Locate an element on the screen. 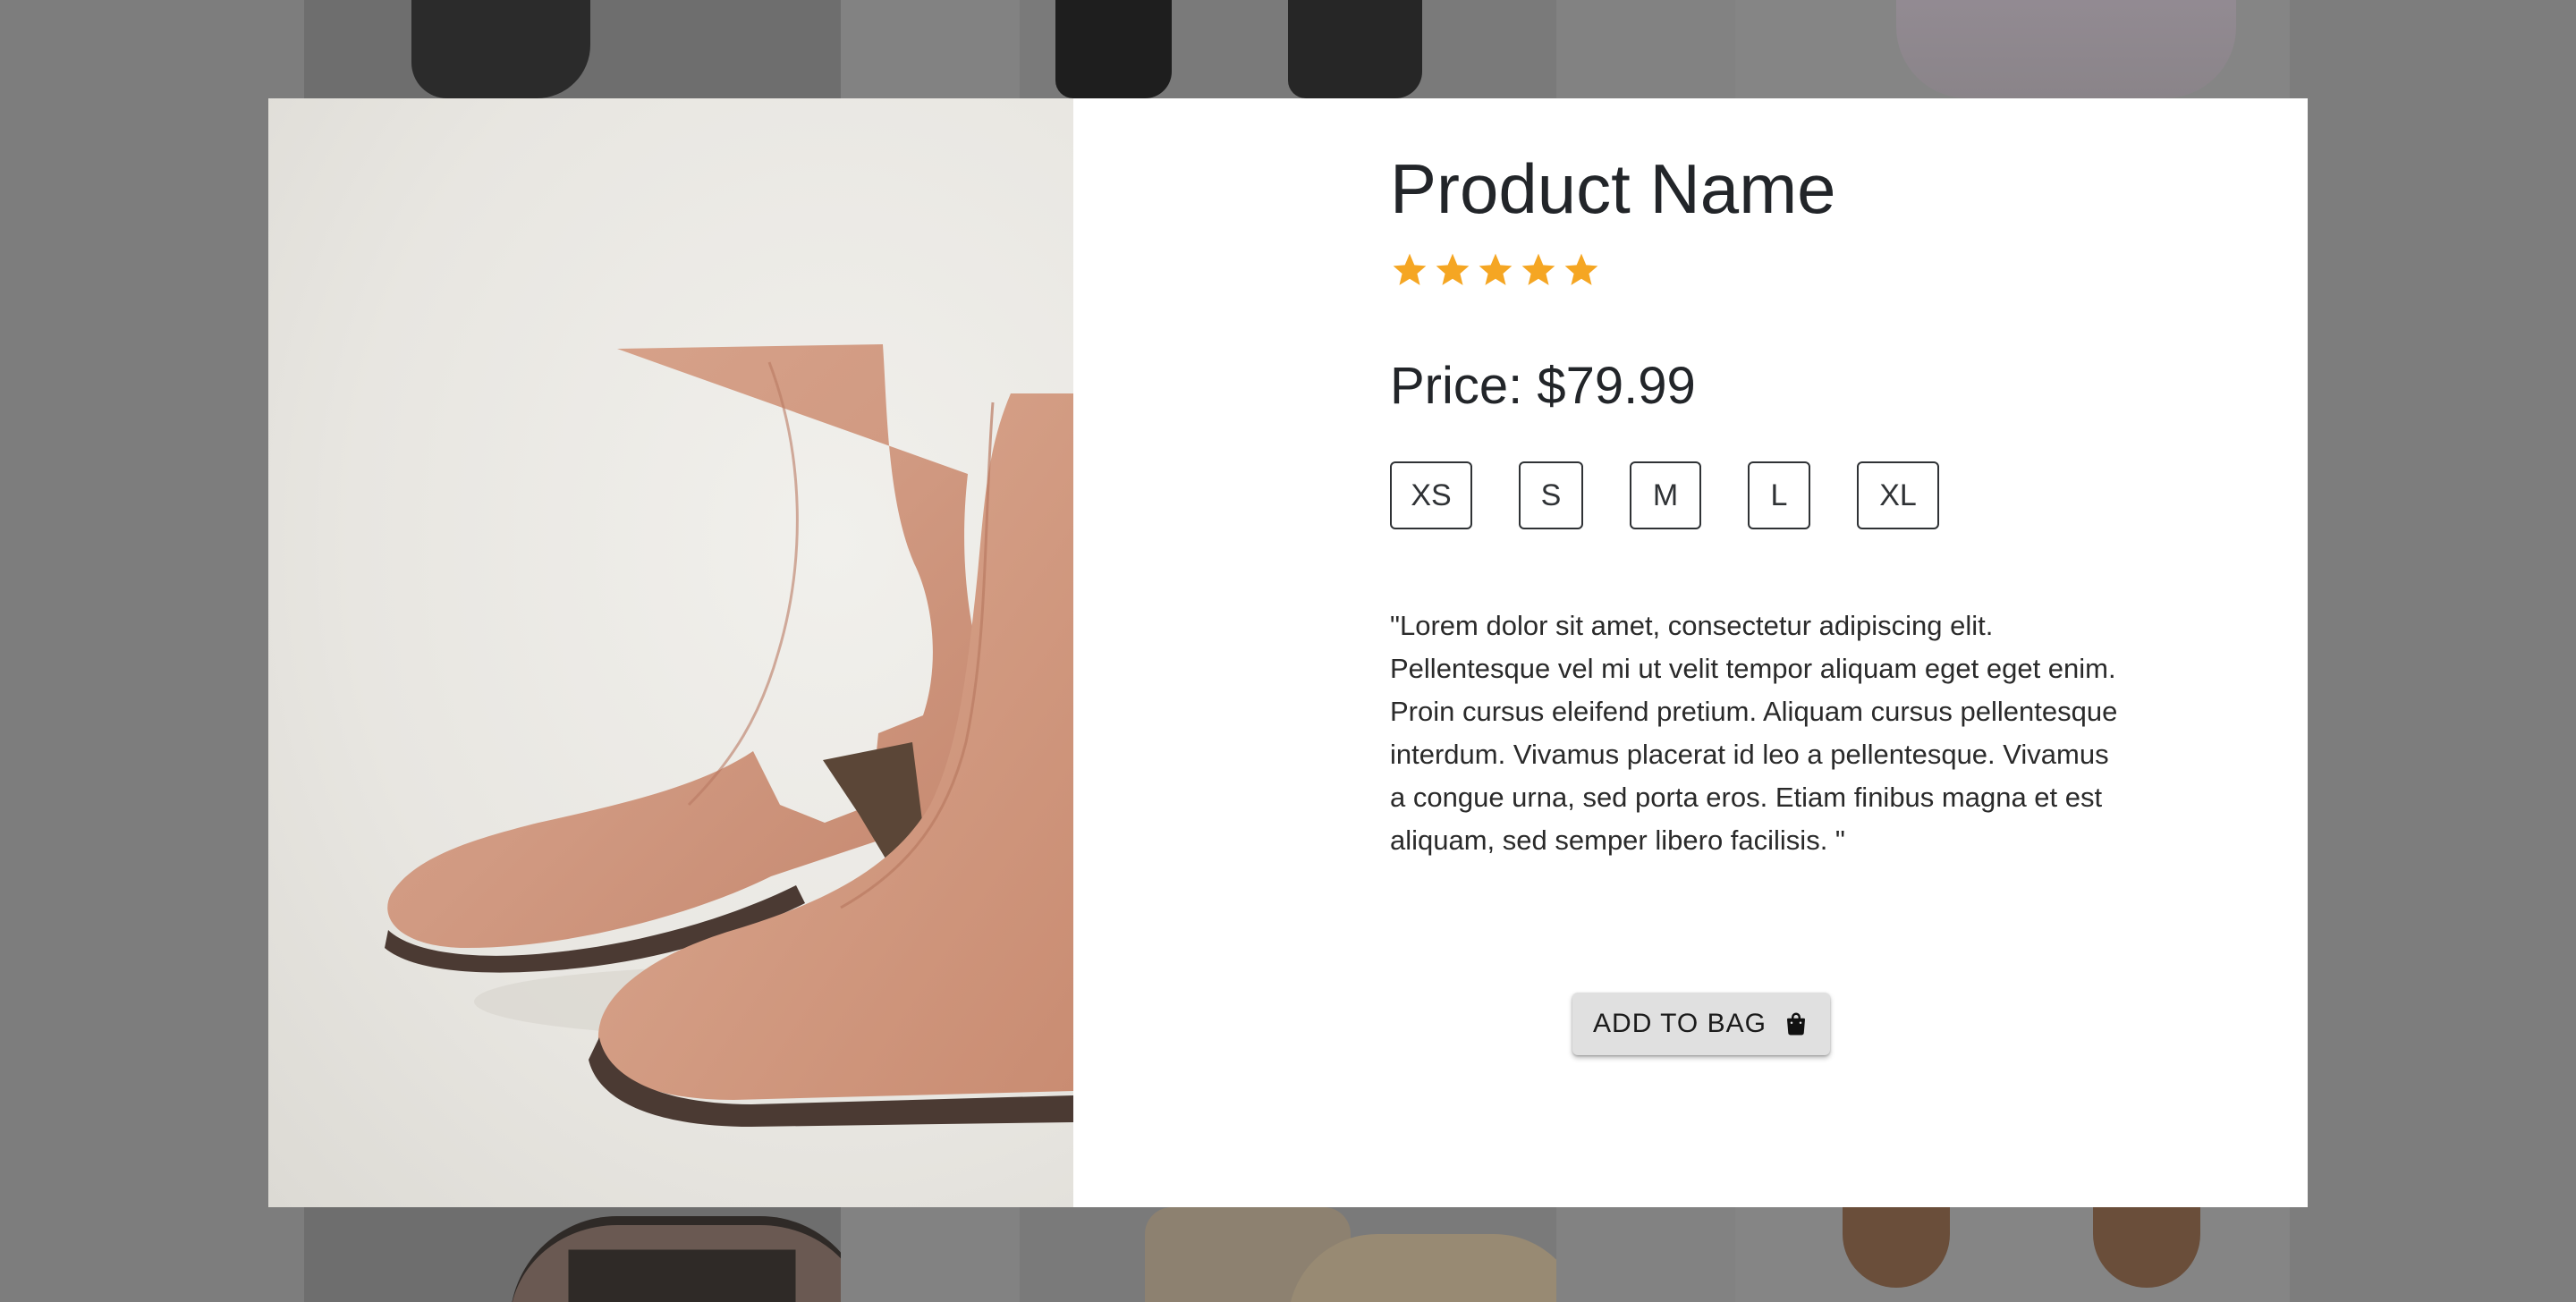 The image size is (2576, 1302). product-price: Price: $79.99 is located at coordinates (1543, 386).